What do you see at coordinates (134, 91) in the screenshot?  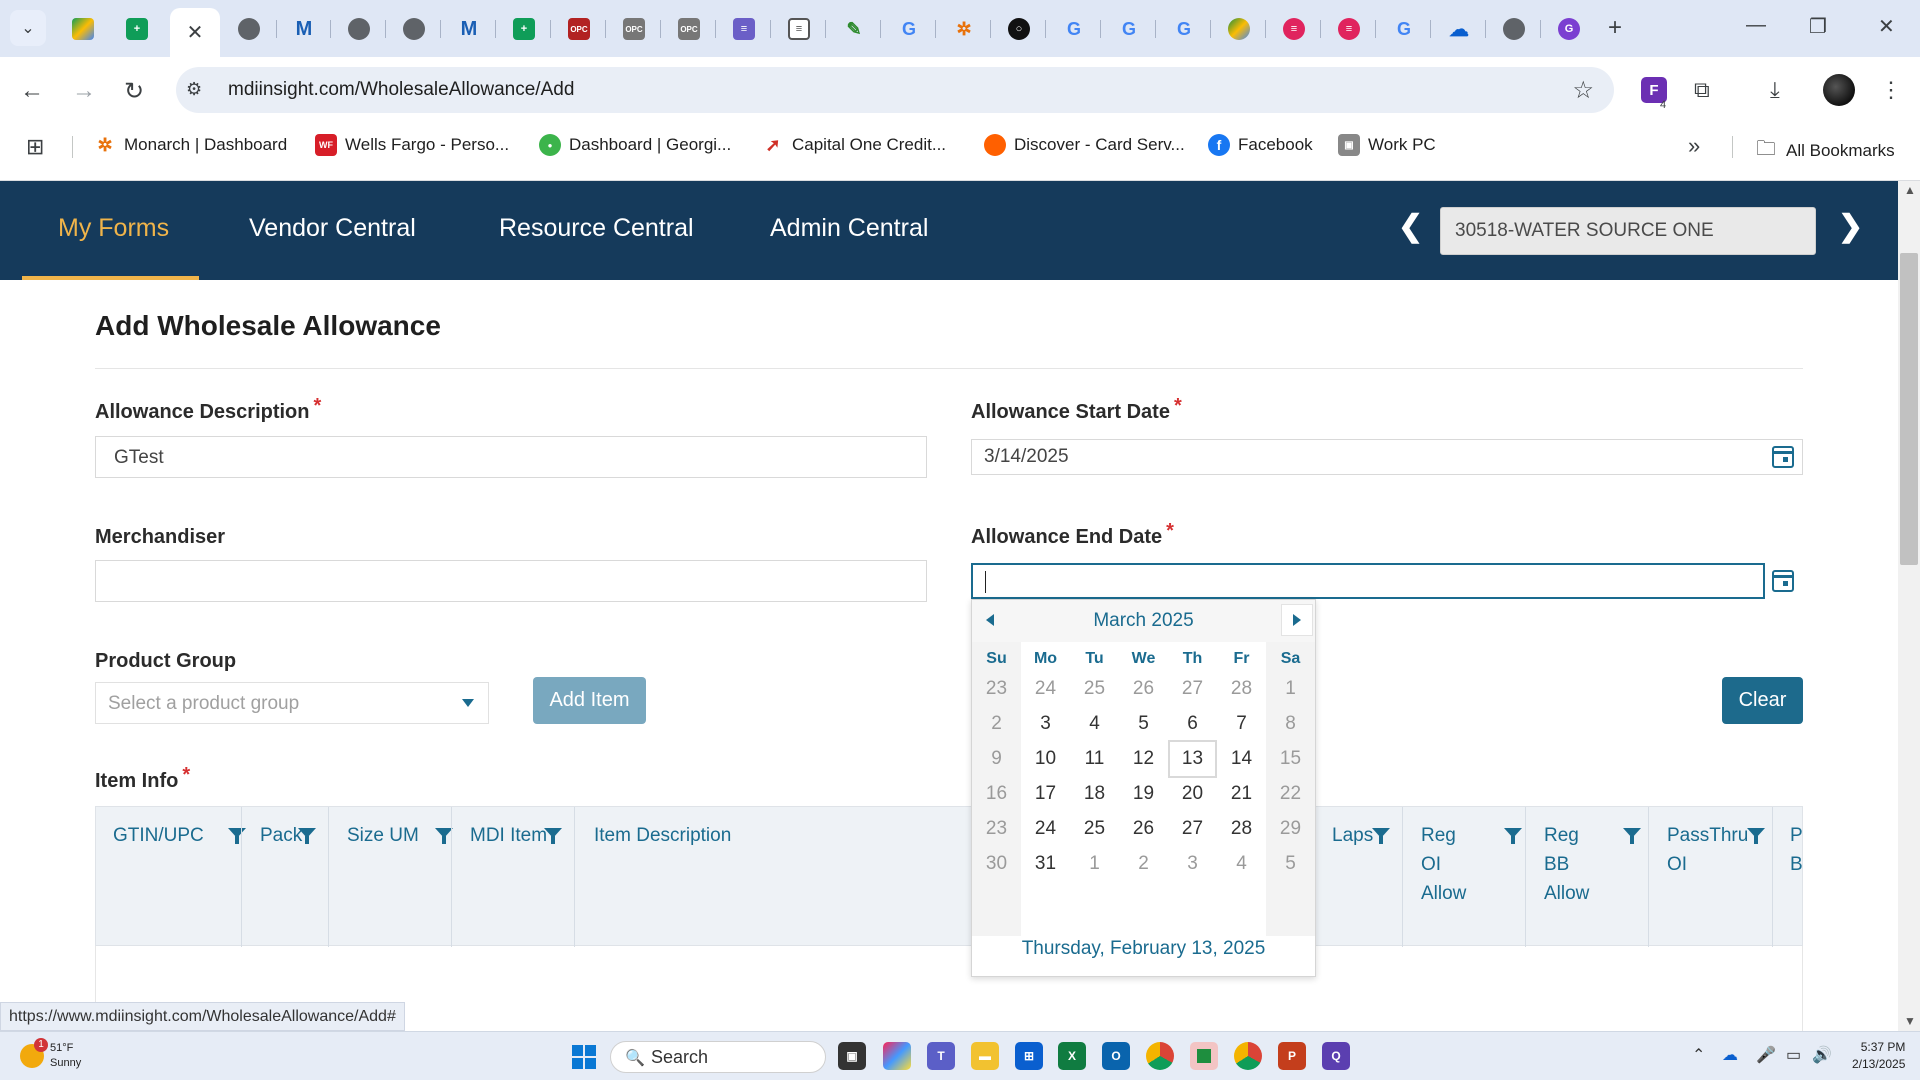 I see `reload-button: ↻` at bounding box center [134, 91].